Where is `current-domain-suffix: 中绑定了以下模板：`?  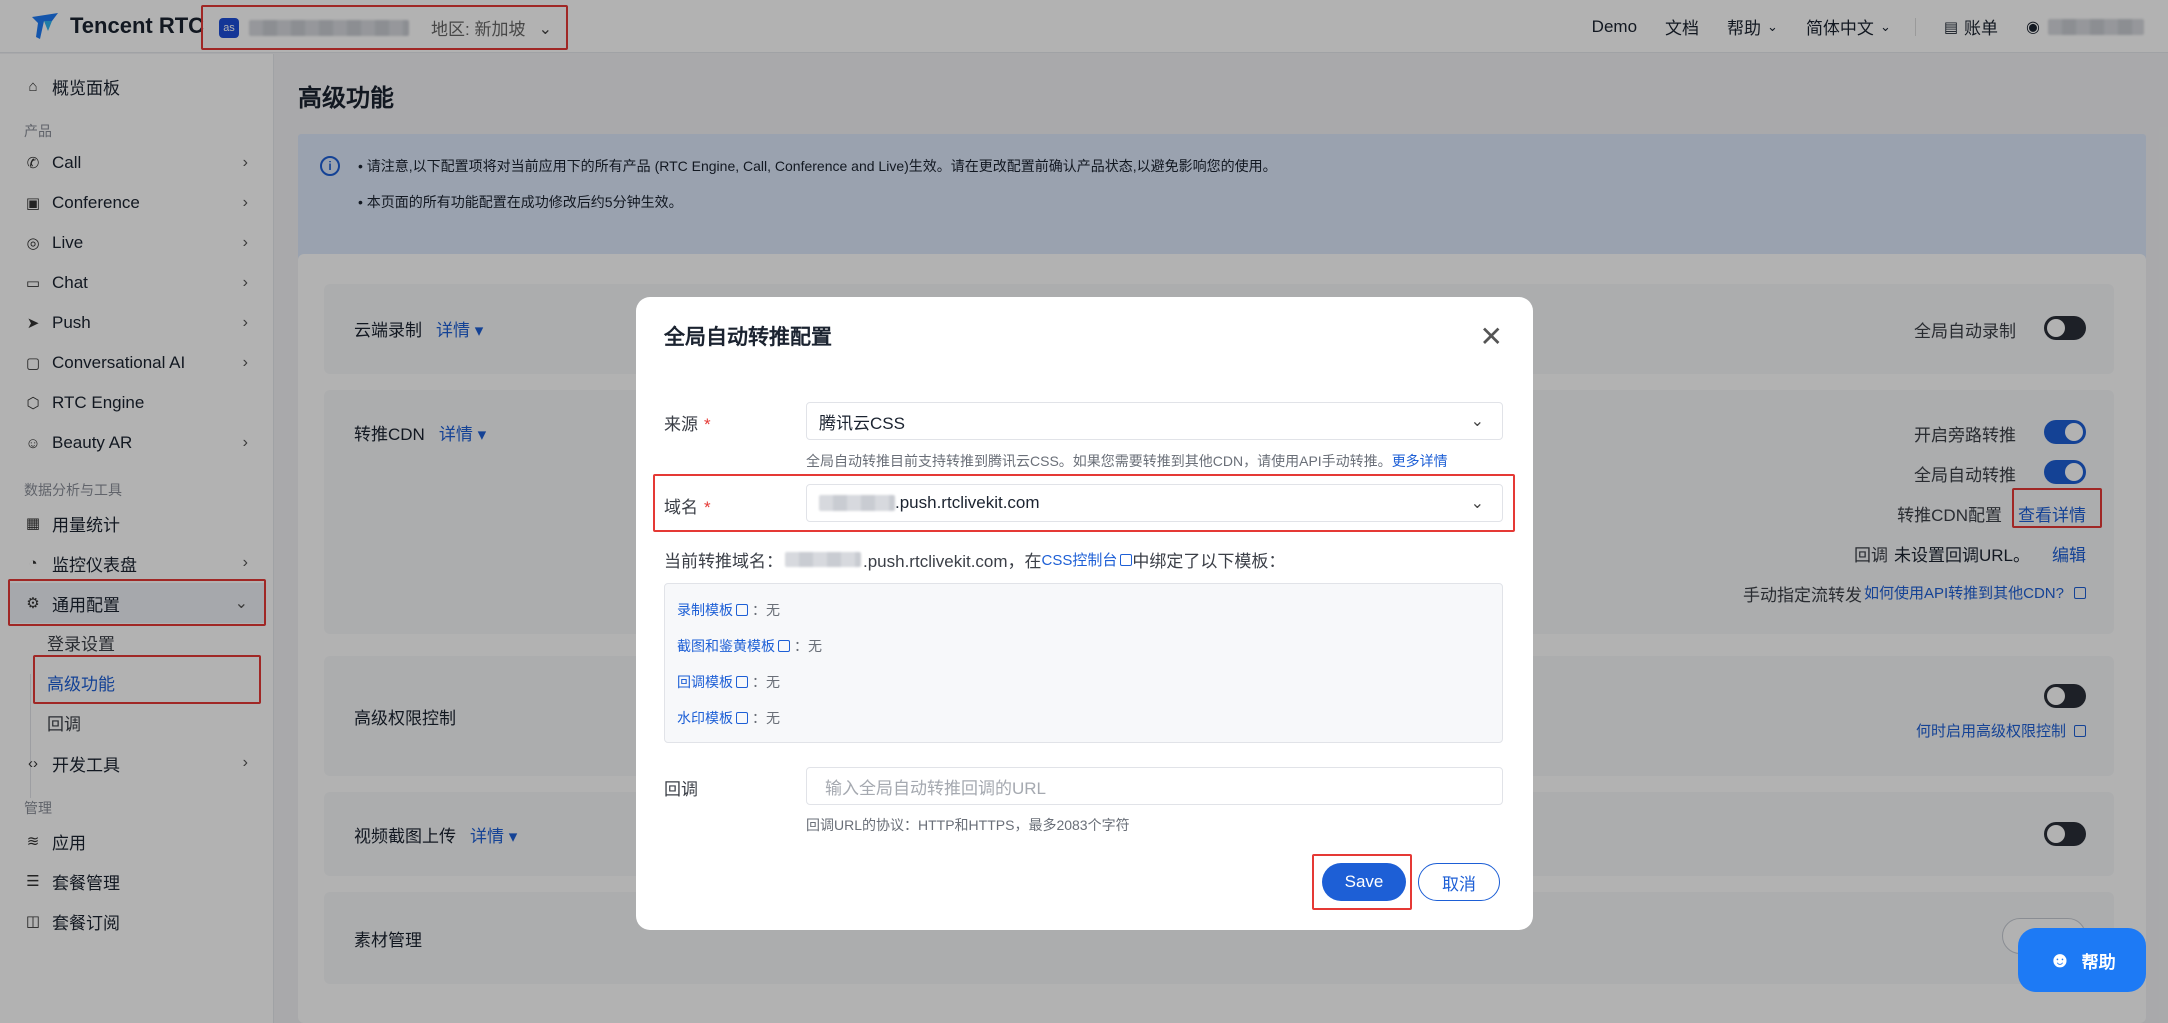 current-domain-suffix: 中绑定了以下模板： is located at coordinates (1209, 561).